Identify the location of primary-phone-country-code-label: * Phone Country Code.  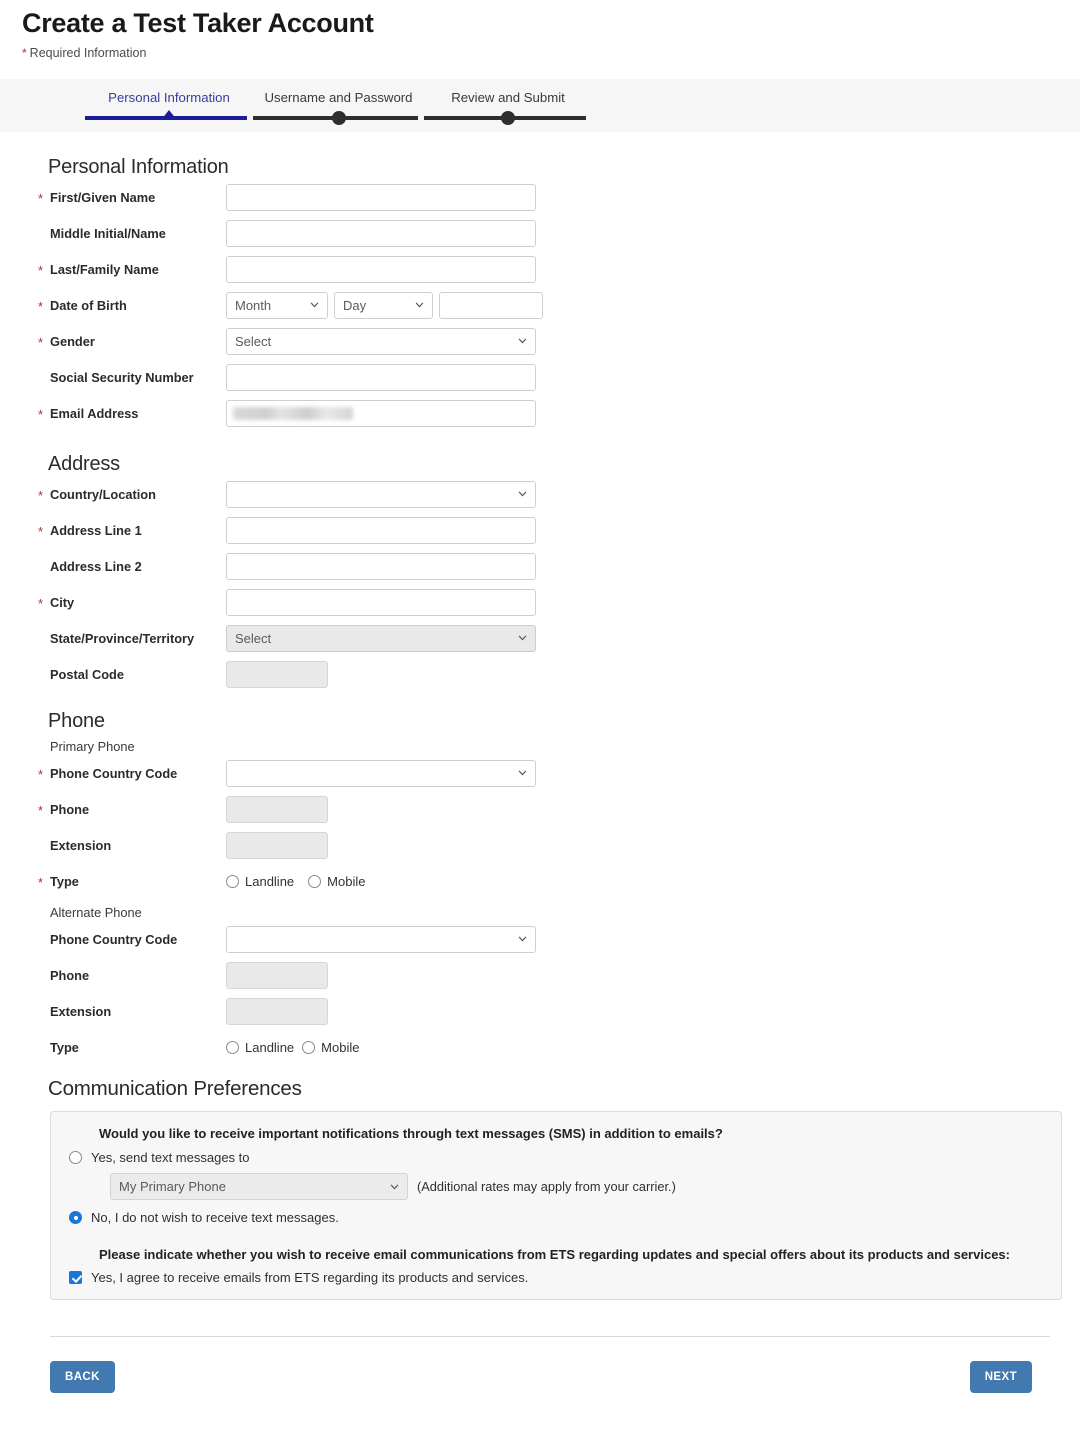
(132, 773).